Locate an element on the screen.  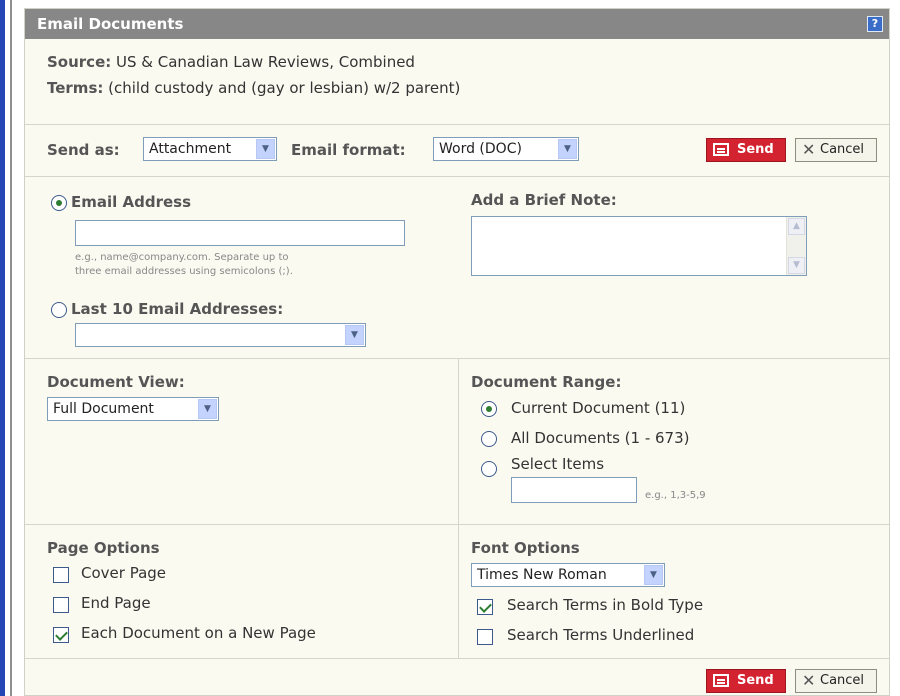
all-documents-radio is located at coordinates (489, 439).